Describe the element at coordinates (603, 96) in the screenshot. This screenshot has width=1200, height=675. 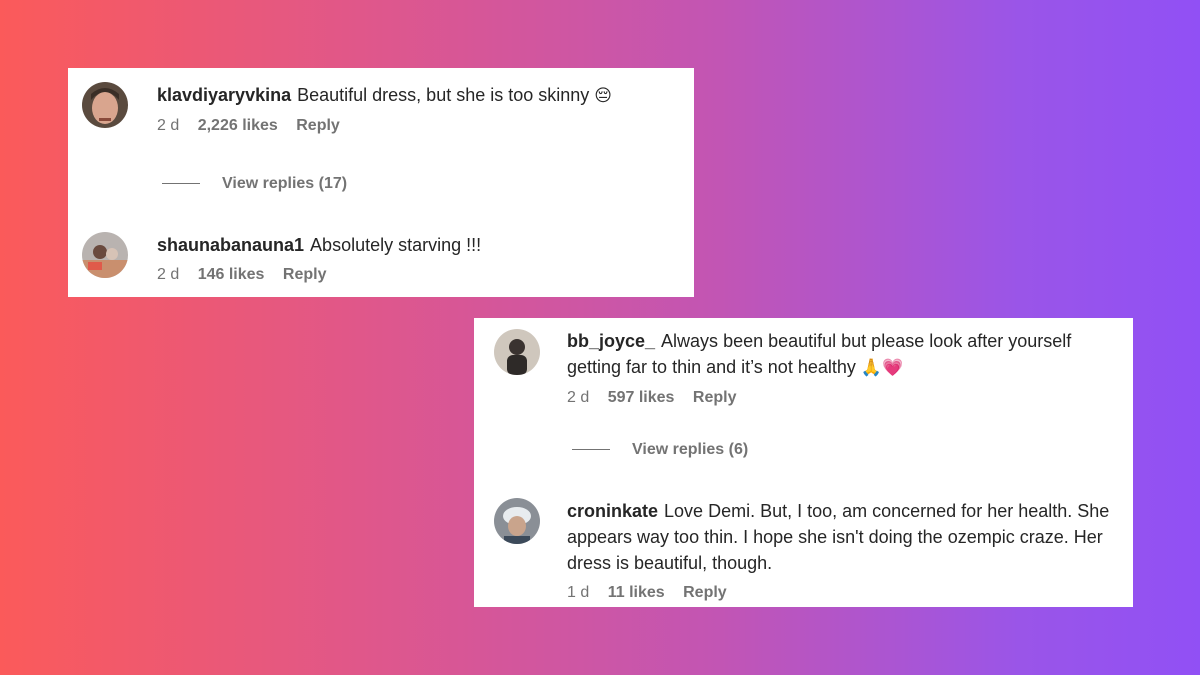
I see `pensive-face-emoji-icon: 😔` at that location.